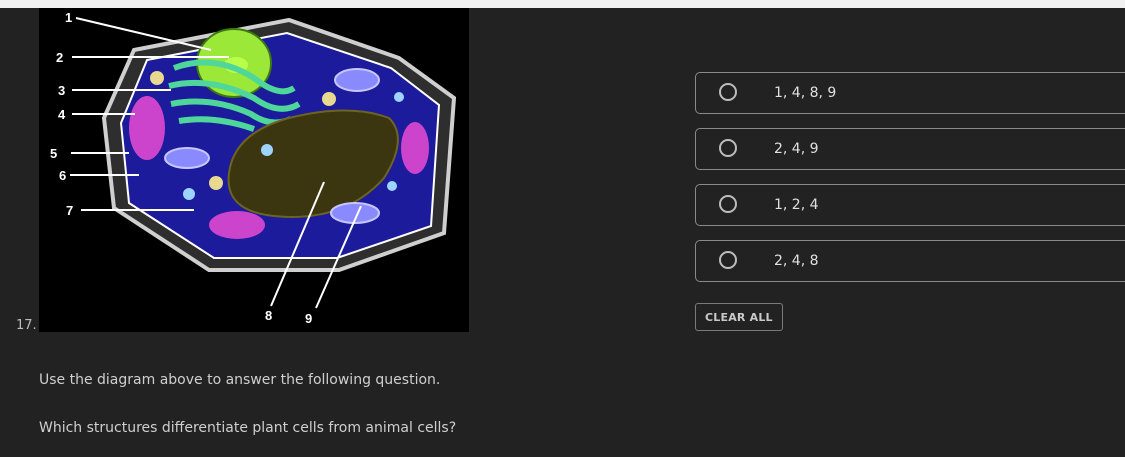 The image size is (1125, 457). Describe the element at coordinates (805, 93) in the screenshot. I see `option-label: 1, 4, 8, 9` at that location.